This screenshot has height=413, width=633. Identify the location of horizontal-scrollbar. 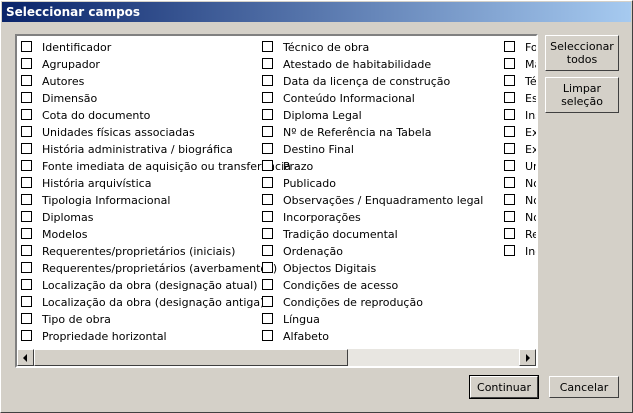
(276, 357).